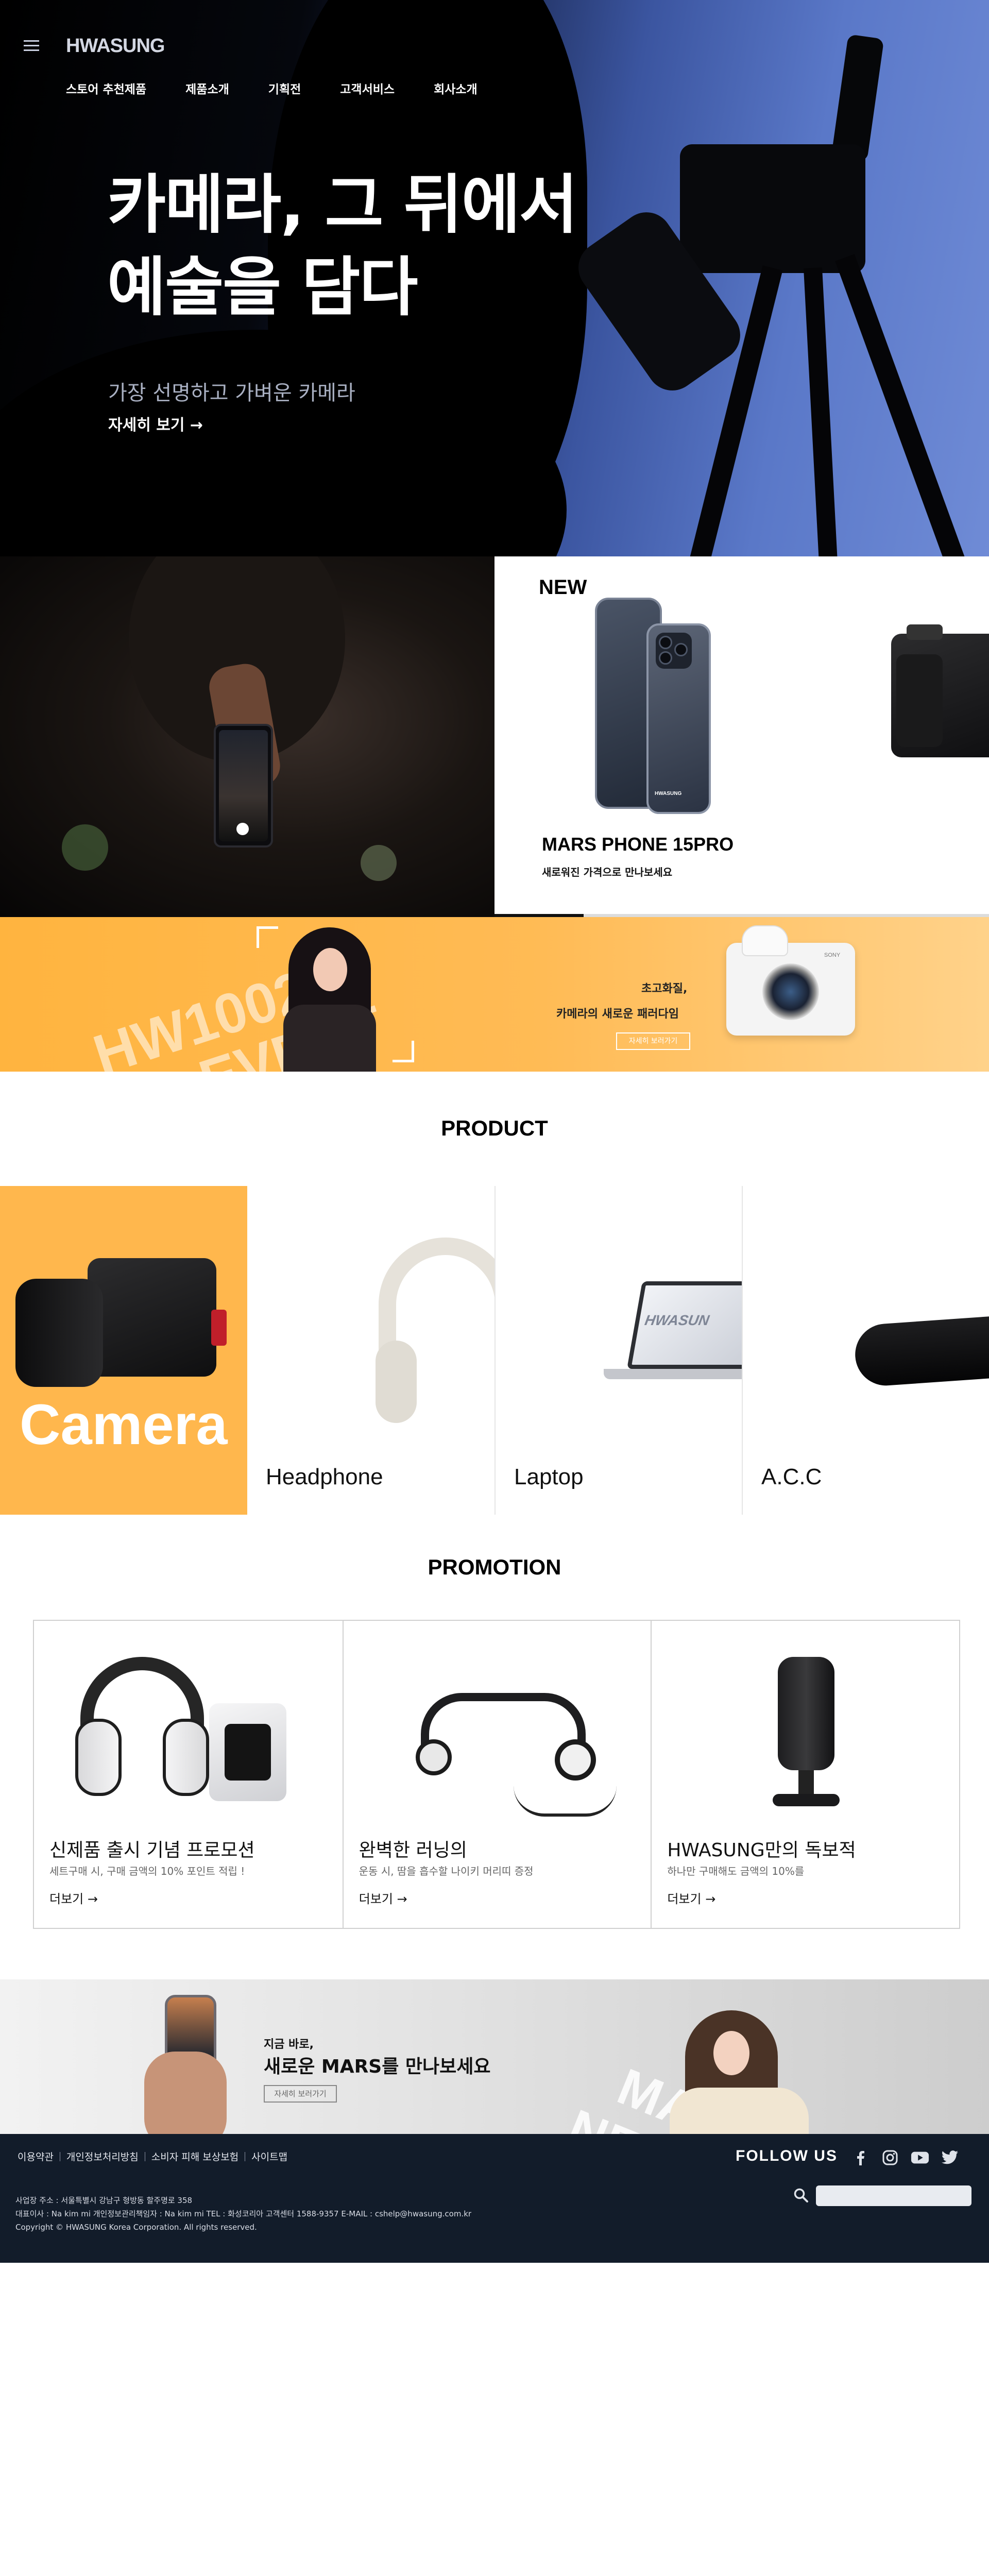 The height and width of the screenshot is (2576, 989). I want to click on category-acc: A.C.C, so click(866, 1350).